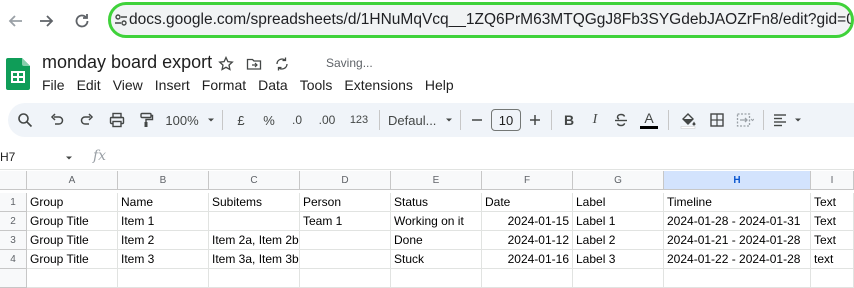  What do you see at coordinates (241, 120) in the screenshot?
I see `currency-format-button: £` at bounding box center [241, 120].